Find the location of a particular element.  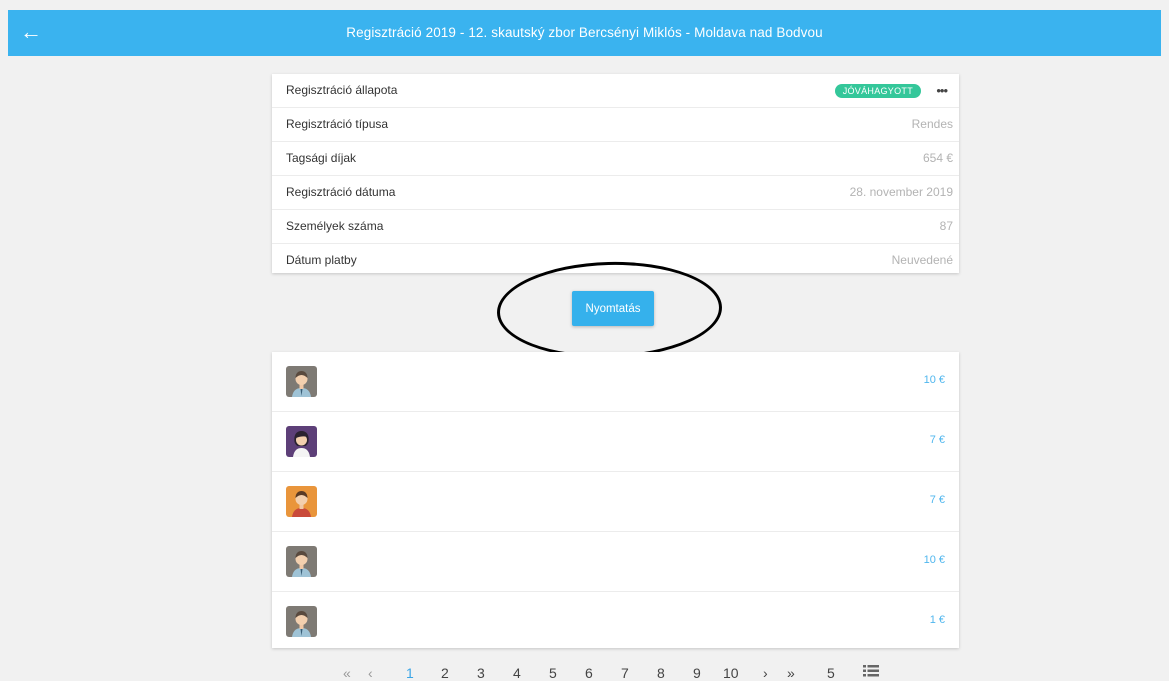

prev-page-button: ‹ is located at coordinates (370, 673).